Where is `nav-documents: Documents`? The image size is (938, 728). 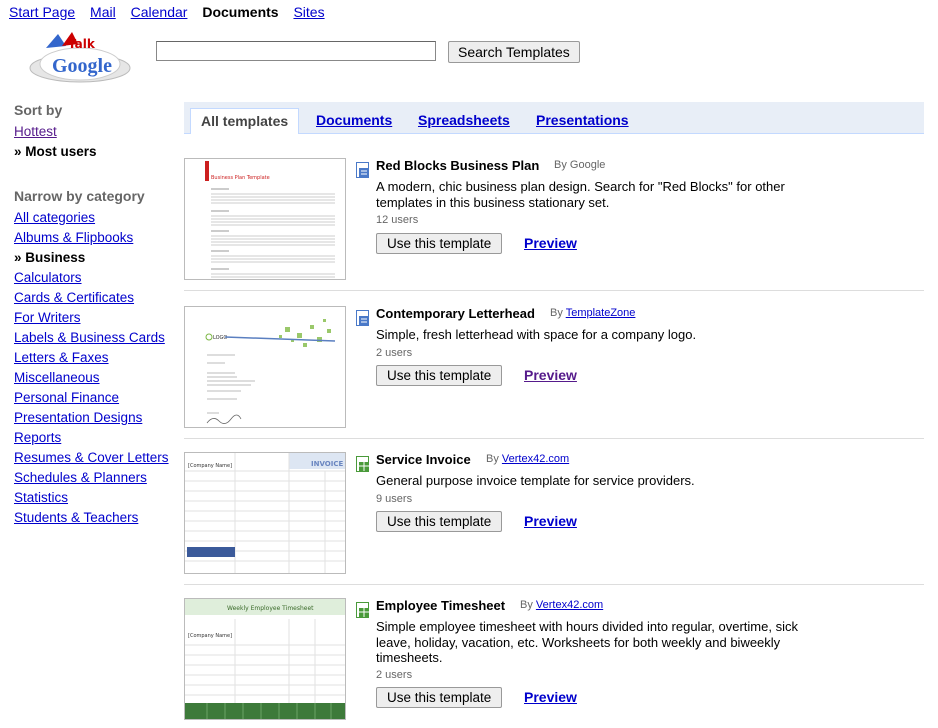 nav-documents: Documents is located at coordinates (240, 12).